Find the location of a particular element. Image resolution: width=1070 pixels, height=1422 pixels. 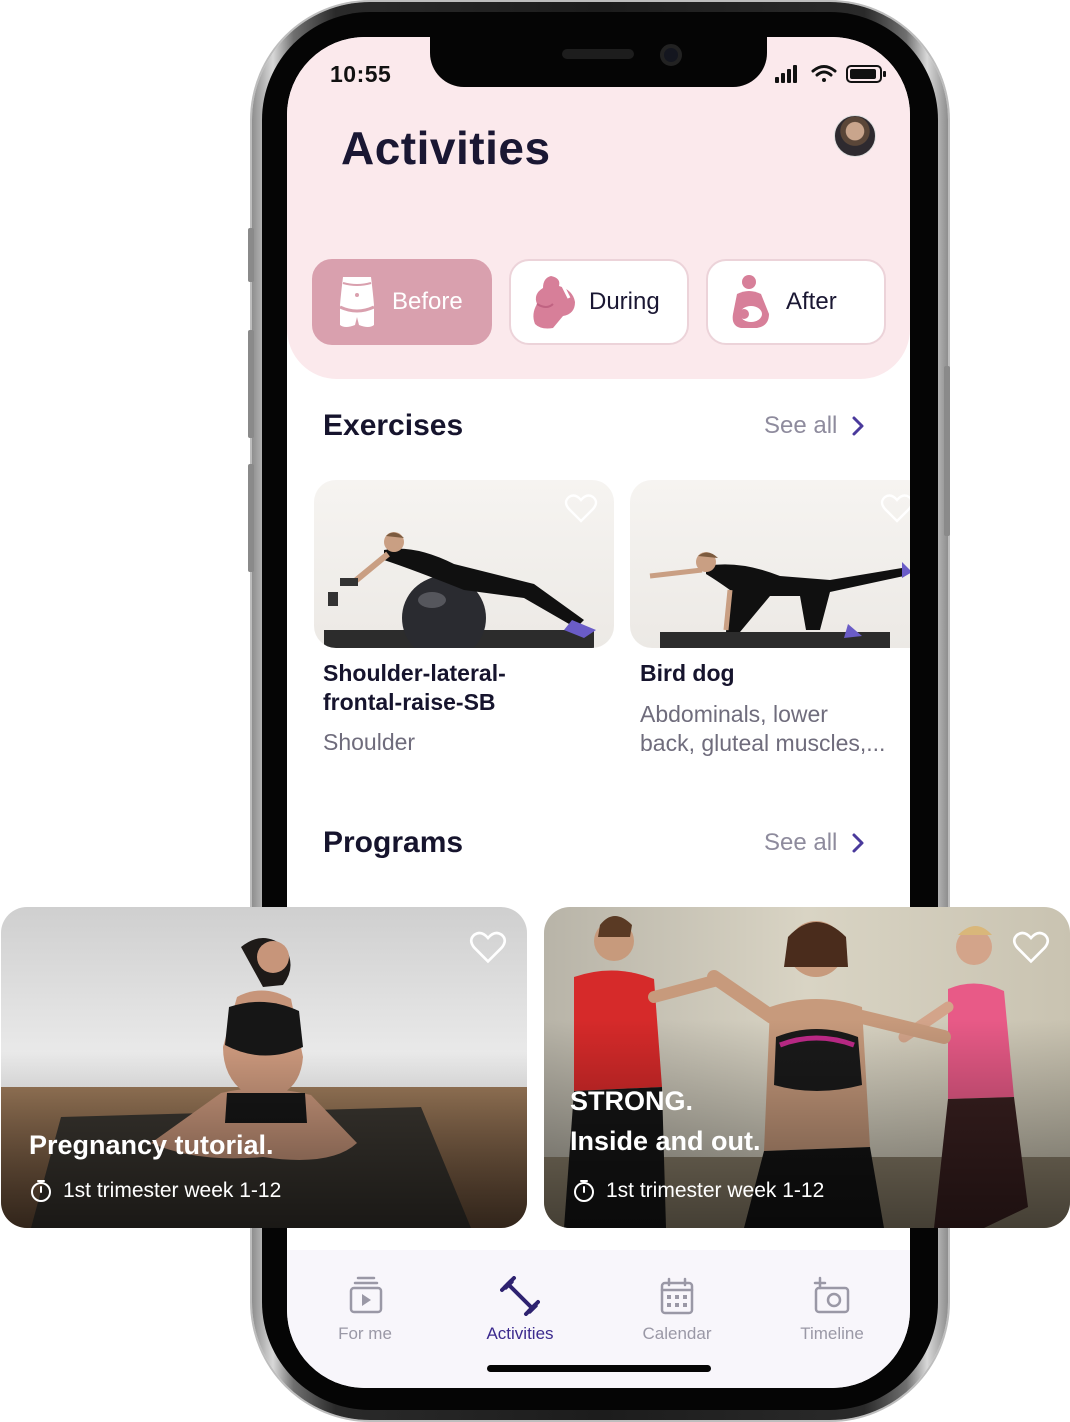

mother-baby-icon is located at coordinates (751, 302).